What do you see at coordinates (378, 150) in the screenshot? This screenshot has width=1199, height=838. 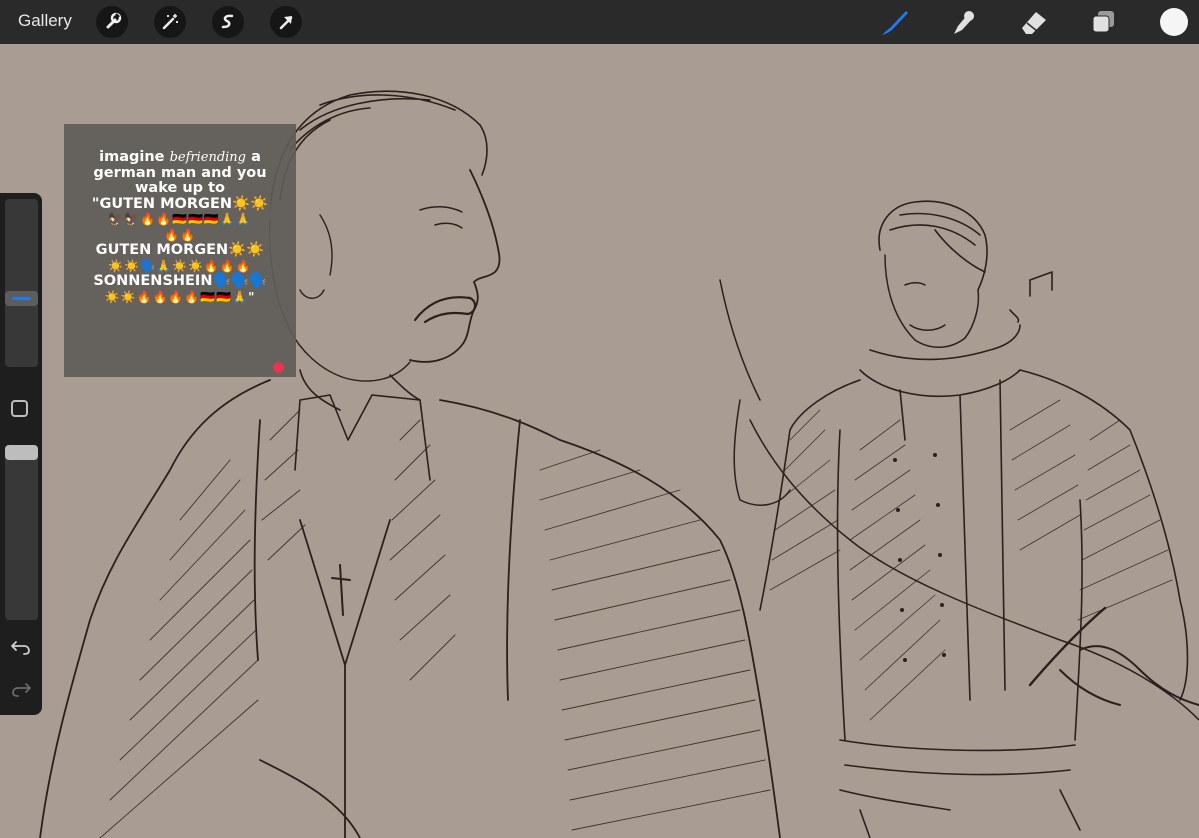 I see `left-figure-hair` at bounding box center [378, 150].